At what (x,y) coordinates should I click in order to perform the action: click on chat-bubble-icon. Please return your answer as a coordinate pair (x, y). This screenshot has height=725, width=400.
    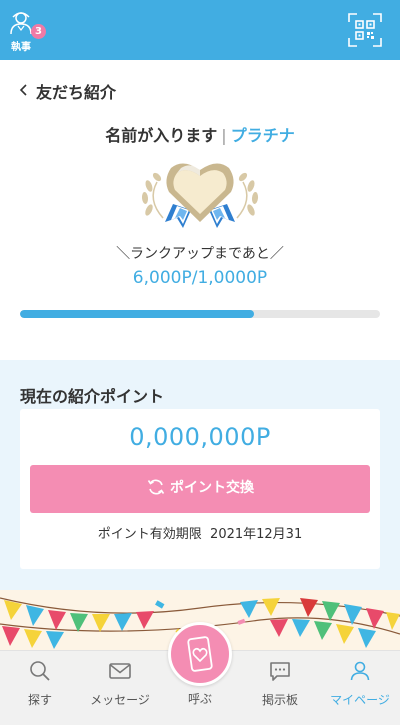
    Looking at the image, I should click on (280, 671).